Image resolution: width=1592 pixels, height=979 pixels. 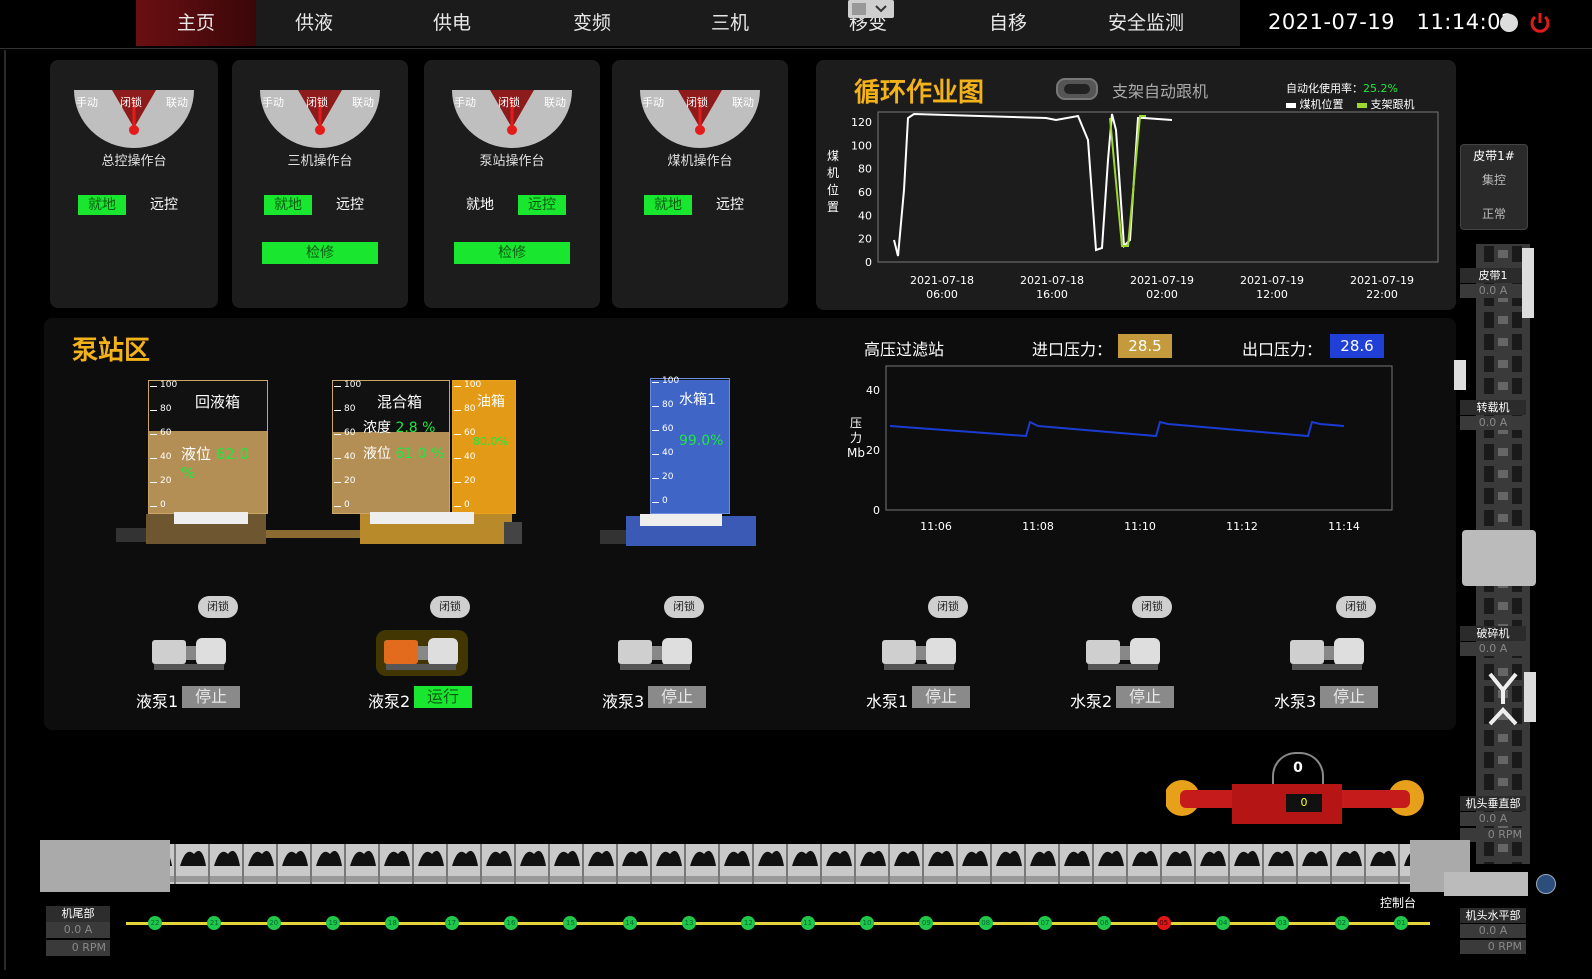 I want to click on support-node: 21, so click(x=214, y=923).